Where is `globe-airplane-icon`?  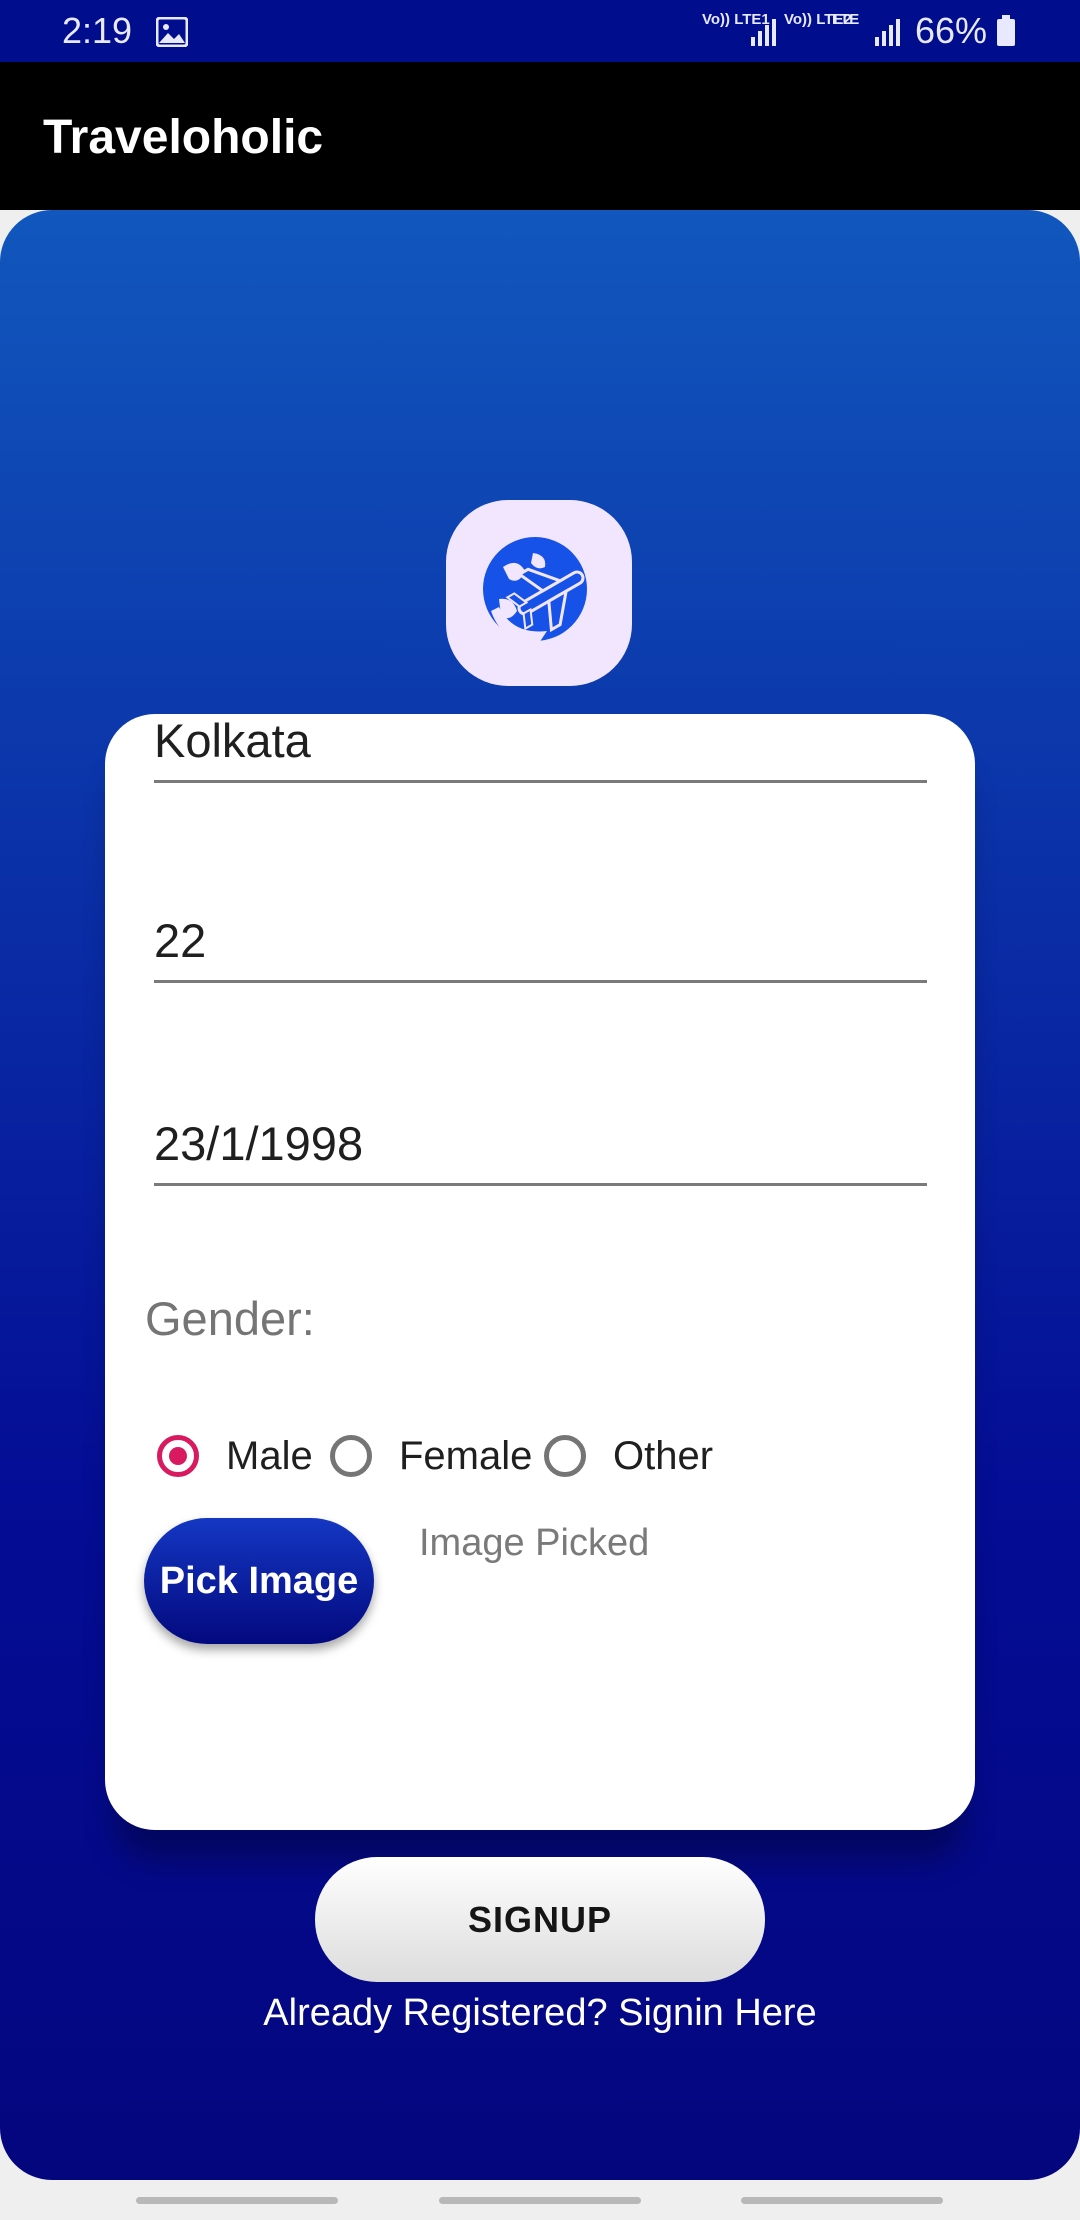
globe-airplane-icon is located at coordinates (535, 590).